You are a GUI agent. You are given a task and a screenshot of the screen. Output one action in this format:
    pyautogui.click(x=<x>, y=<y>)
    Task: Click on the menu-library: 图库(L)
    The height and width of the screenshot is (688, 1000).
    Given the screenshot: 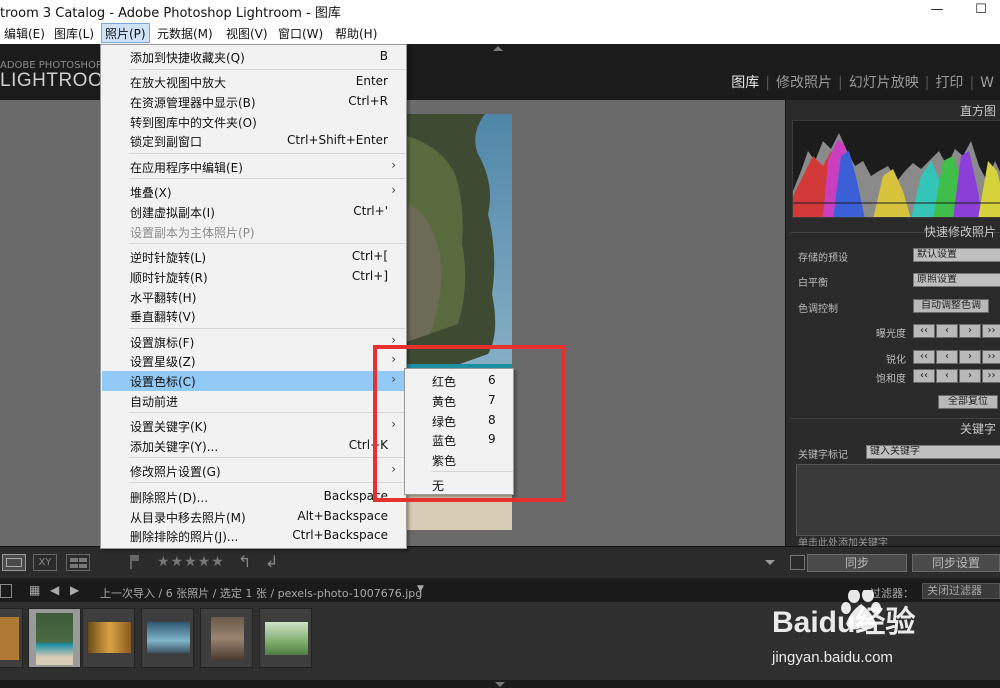 What is the action you would take?
    pyautogui.click(x=74, y=34)
    